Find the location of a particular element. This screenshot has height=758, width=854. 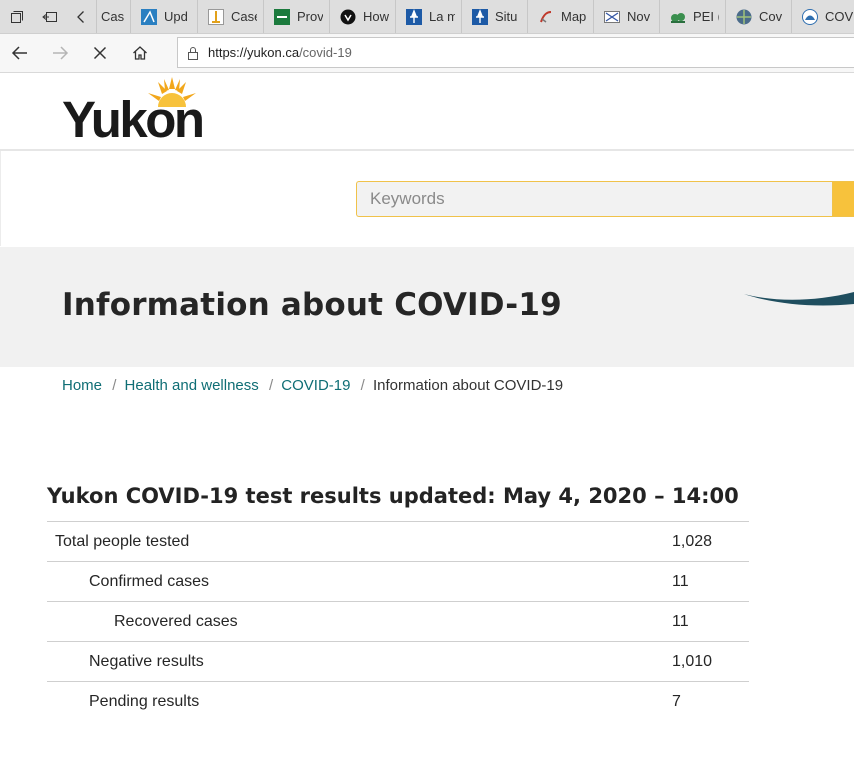

search-button is located at coordinates (843, 199).